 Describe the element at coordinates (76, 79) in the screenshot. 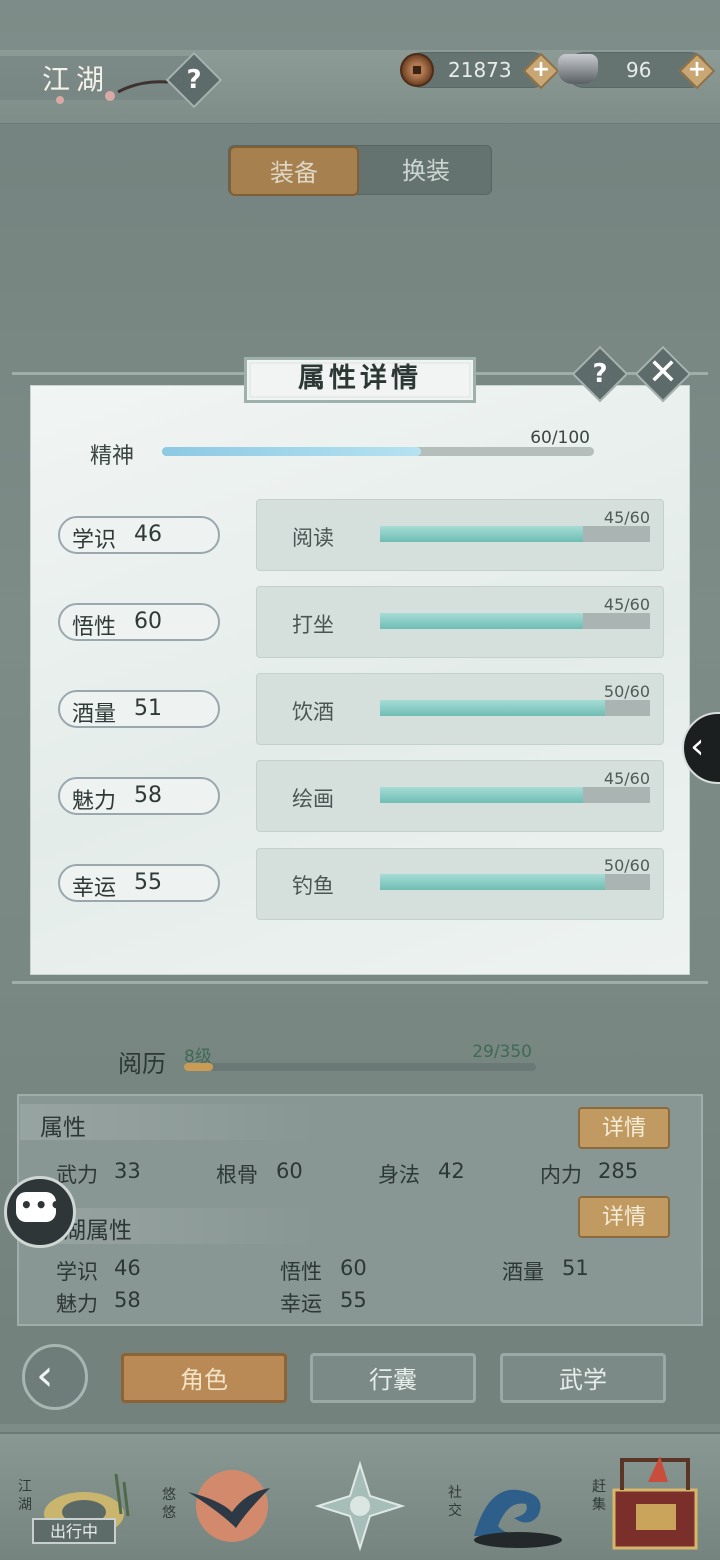

I see `page-title: 江湖` at that location.